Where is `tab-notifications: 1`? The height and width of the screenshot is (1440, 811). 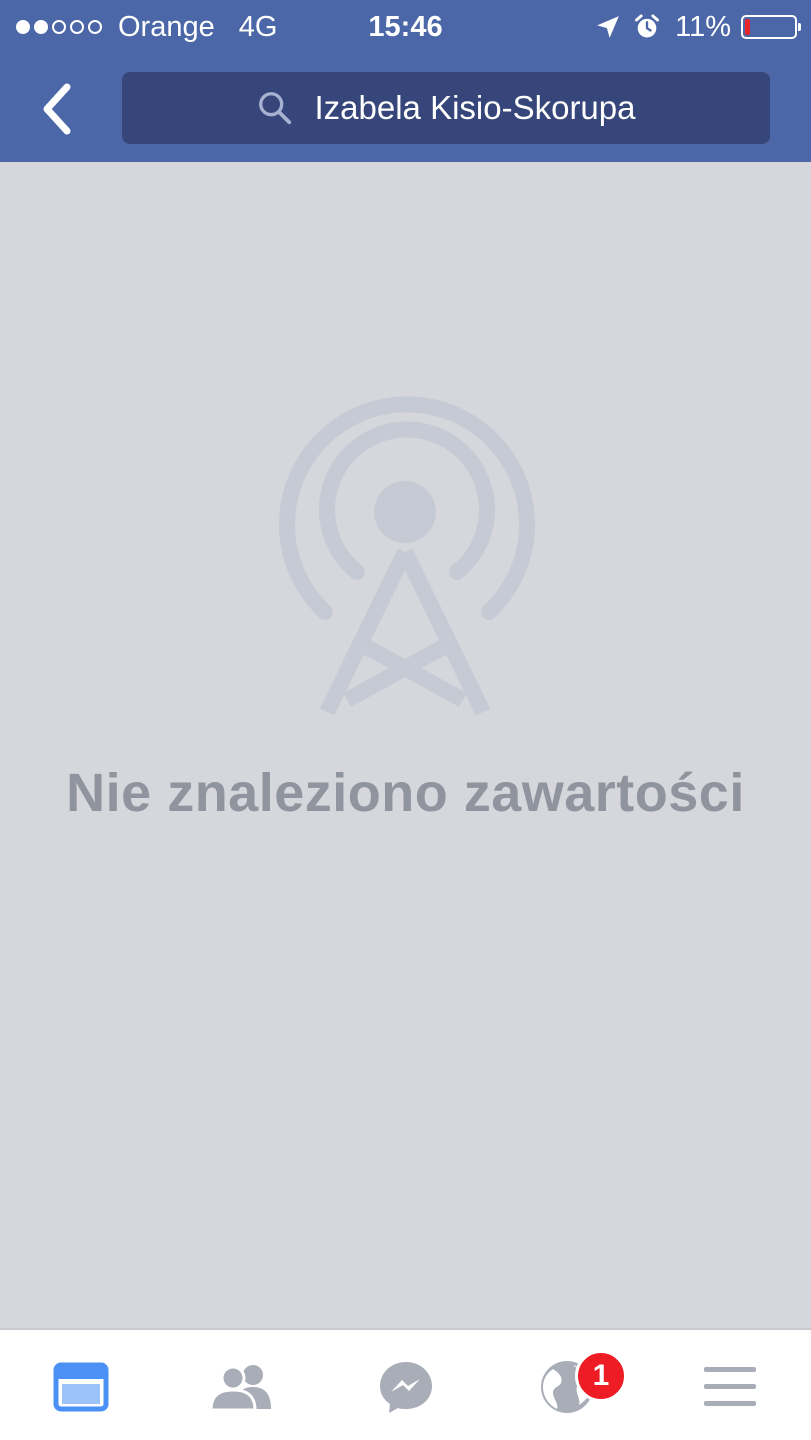
tab-notifications: 1 is located at coordinates (577, 1386).